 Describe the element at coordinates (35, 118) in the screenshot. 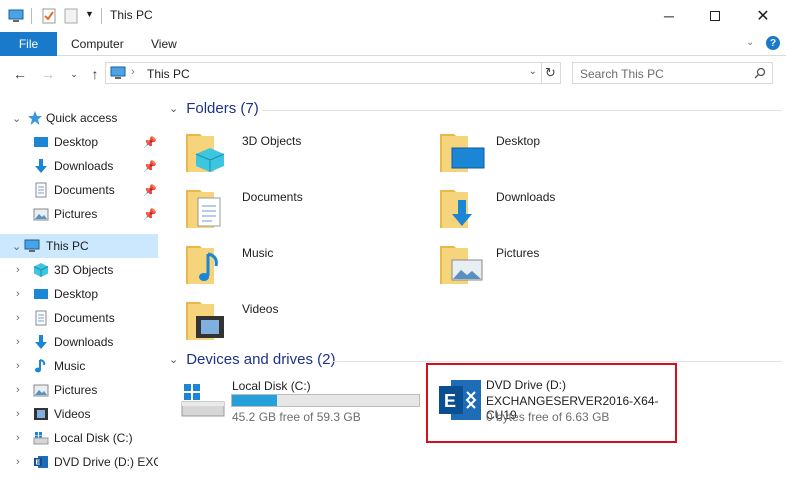

I see `star-icon` at that location.